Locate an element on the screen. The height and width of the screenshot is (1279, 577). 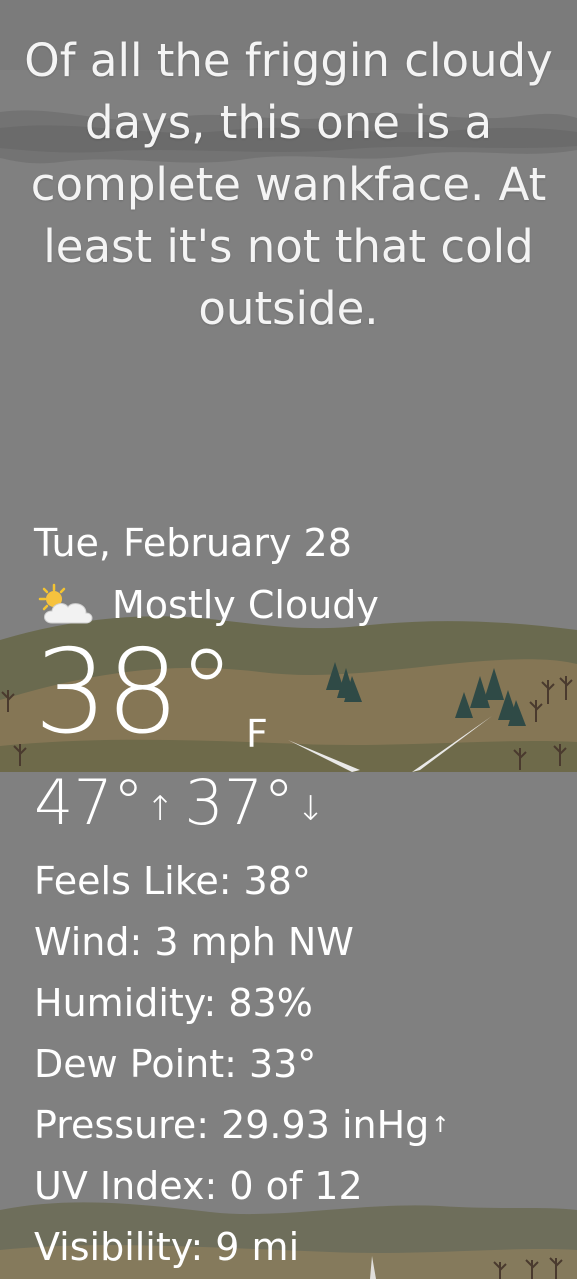
detail-uv-index: UV Index: 0 of 12 is located at coordinates (242, 1186).